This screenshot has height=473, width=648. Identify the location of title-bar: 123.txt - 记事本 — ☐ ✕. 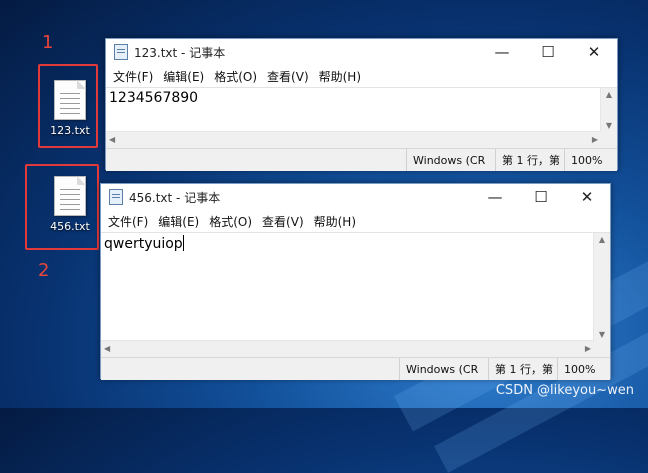
(361, 52).